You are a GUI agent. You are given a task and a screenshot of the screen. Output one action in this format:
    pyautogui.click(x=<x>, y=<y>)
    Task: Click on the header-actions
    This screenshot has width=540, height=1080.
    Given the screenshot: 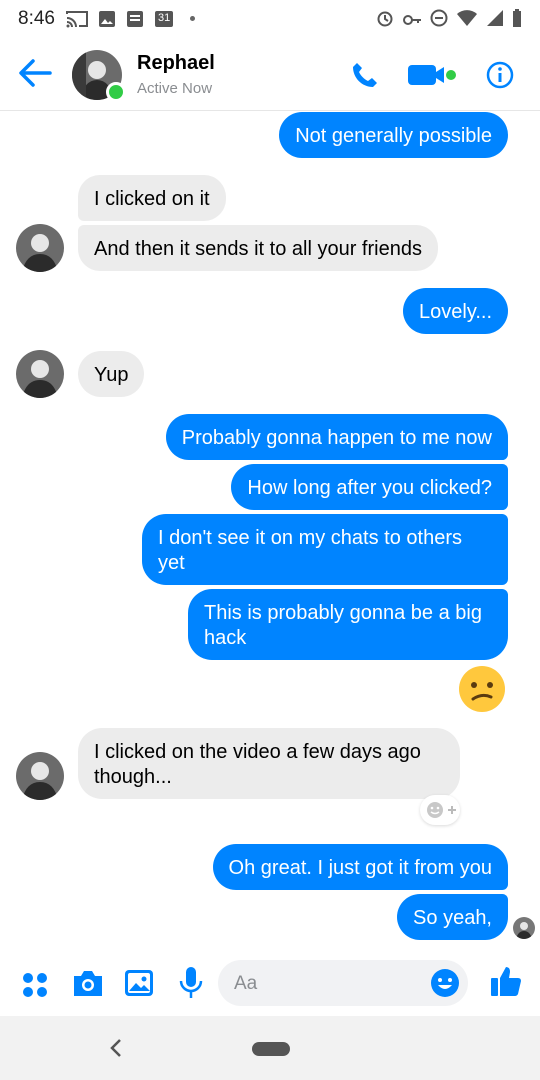 What is the action you would take?
    pyautogui.click(x=432, y=77)
    